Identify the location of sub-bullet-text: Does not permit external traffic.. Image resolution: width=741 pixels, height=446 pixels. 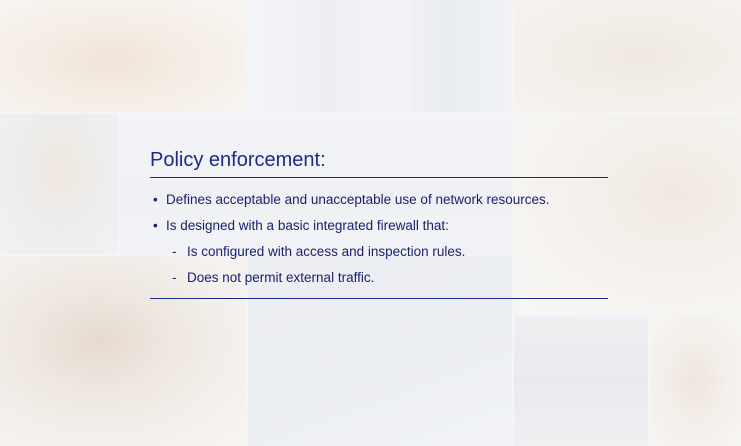
(281, 277).